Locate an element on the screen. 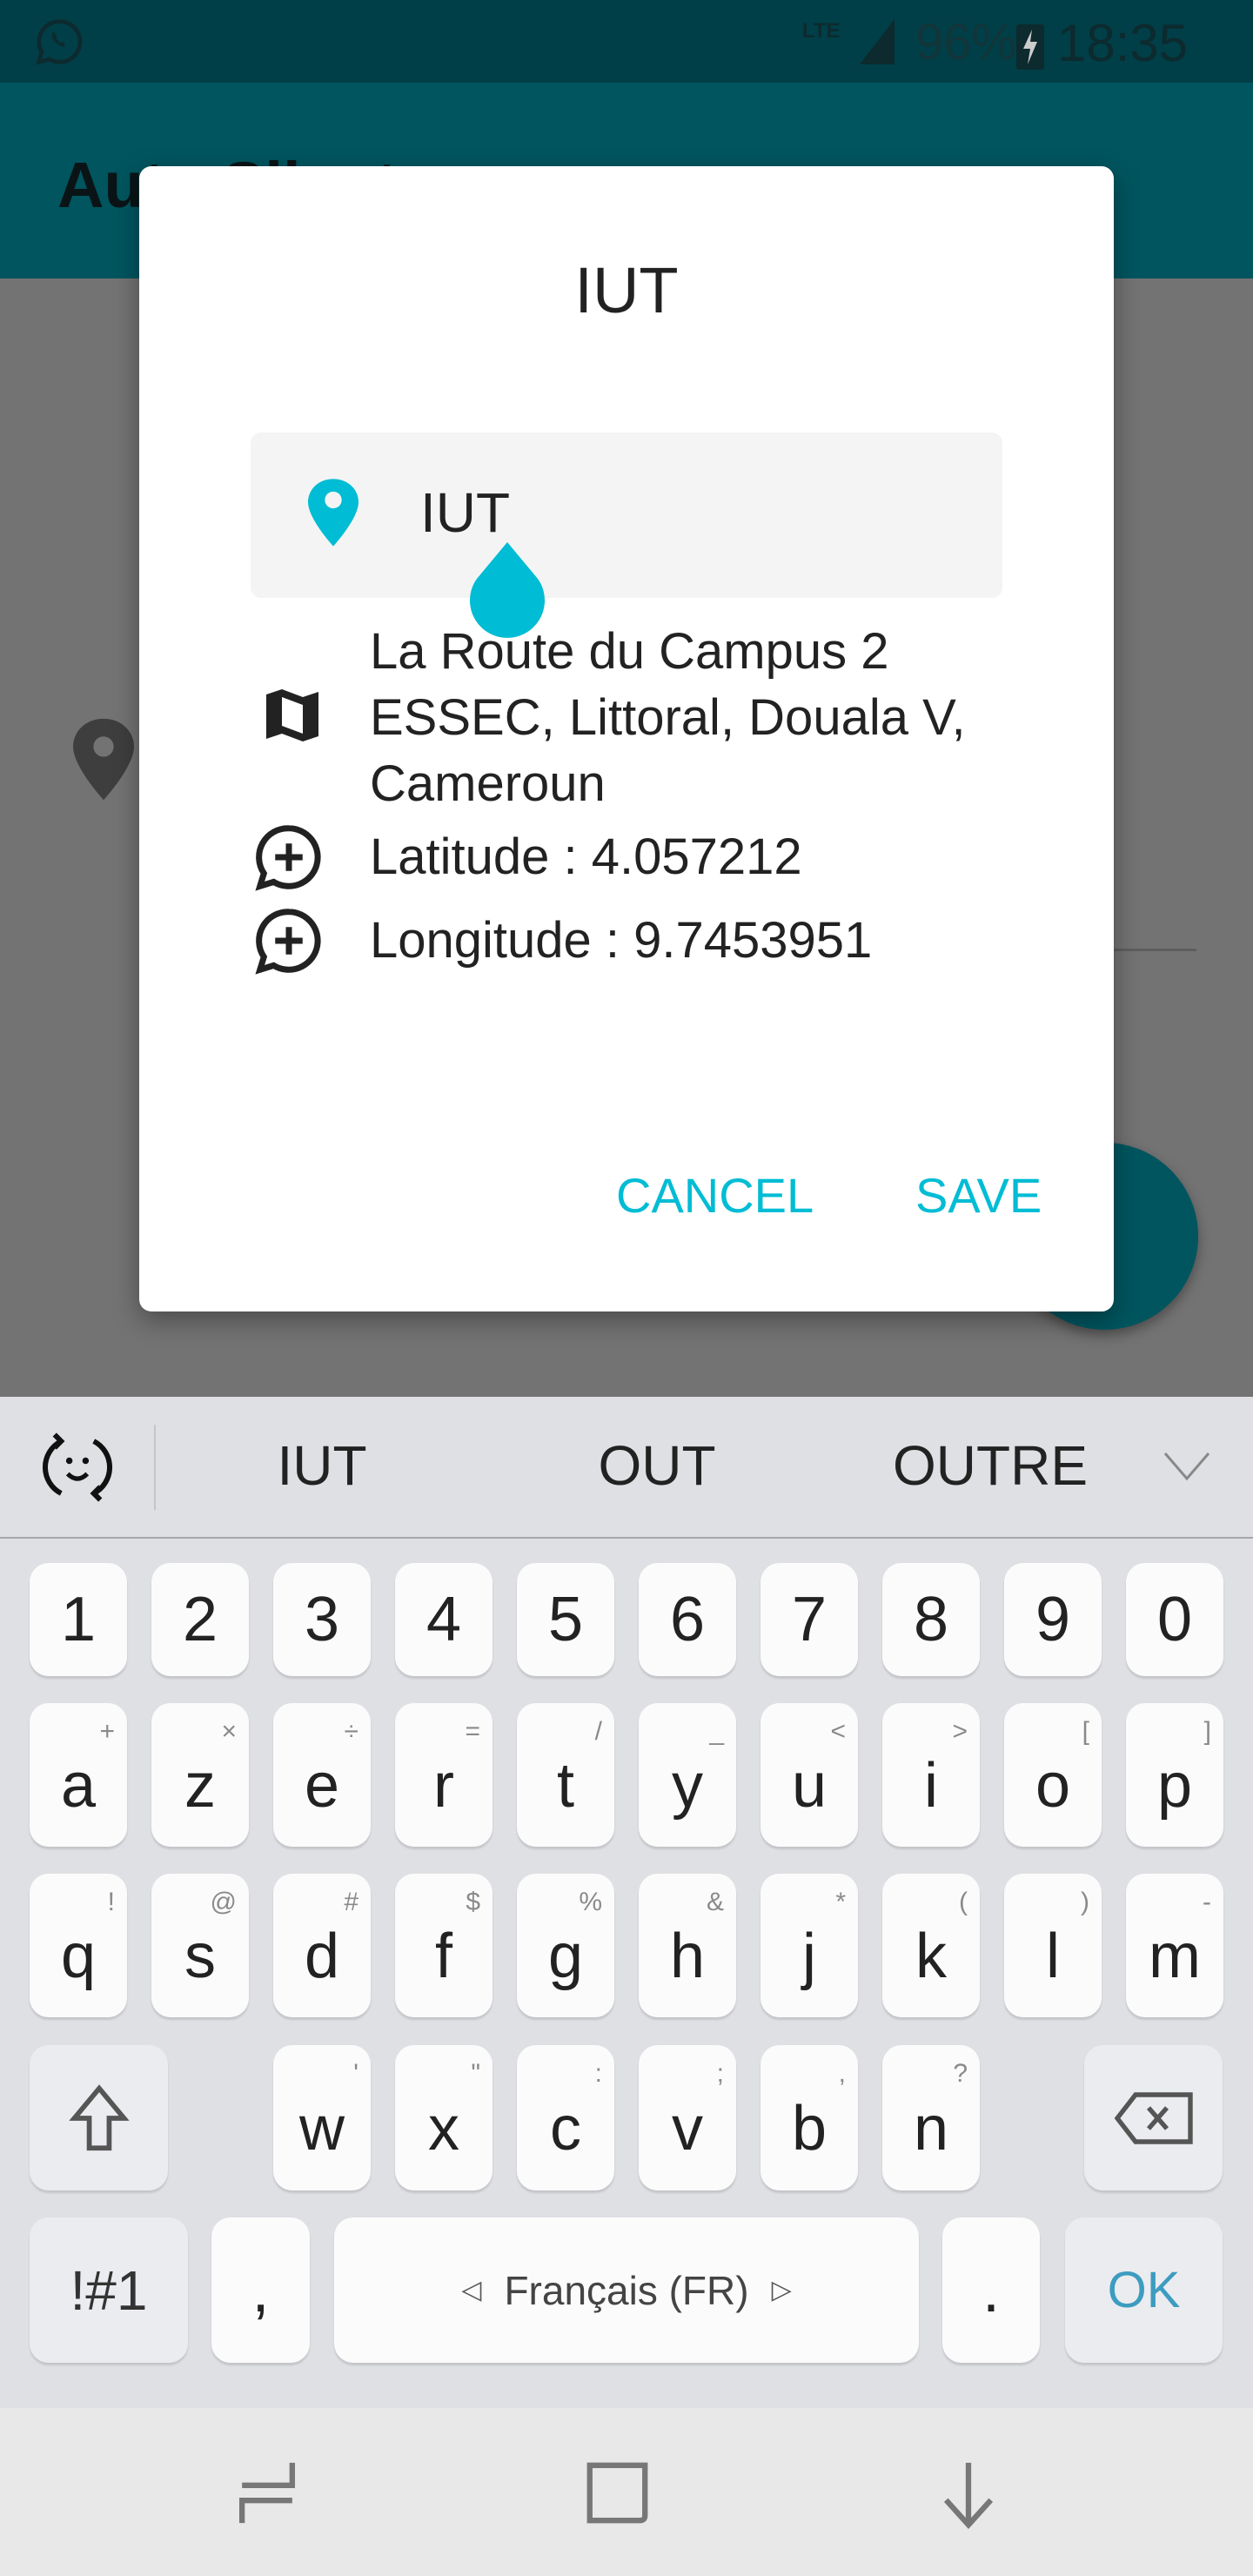 The width and height of the screenshot is (1253, 2576). key-3: 3 is located at coordinates (322, 1619).